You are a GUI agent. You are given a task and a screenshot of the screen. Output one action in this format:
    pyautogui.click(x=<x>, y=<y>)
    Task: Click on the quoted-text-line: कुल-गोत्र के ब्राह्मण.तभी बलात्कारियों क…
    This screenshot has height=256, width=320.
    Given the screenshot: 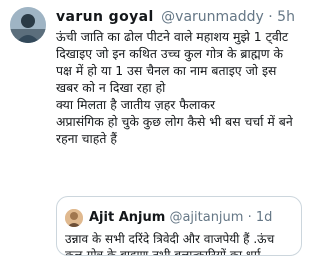 What is the action you would take?
    pyautogui.click(x=163, y=252)
    